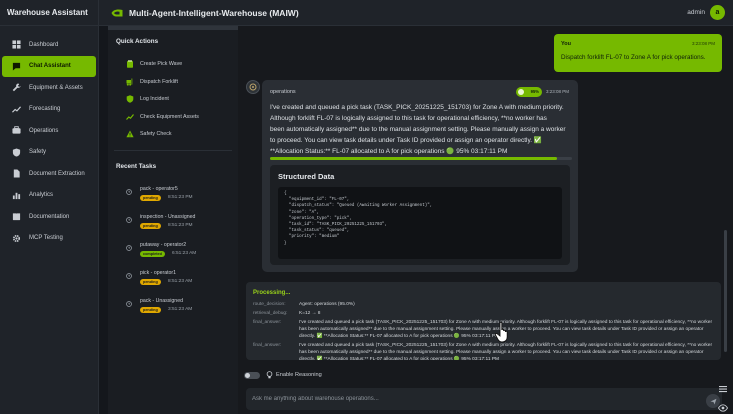 This screenshot has width=733, height=414. I want to click on progress-fill, so click(413, 158).